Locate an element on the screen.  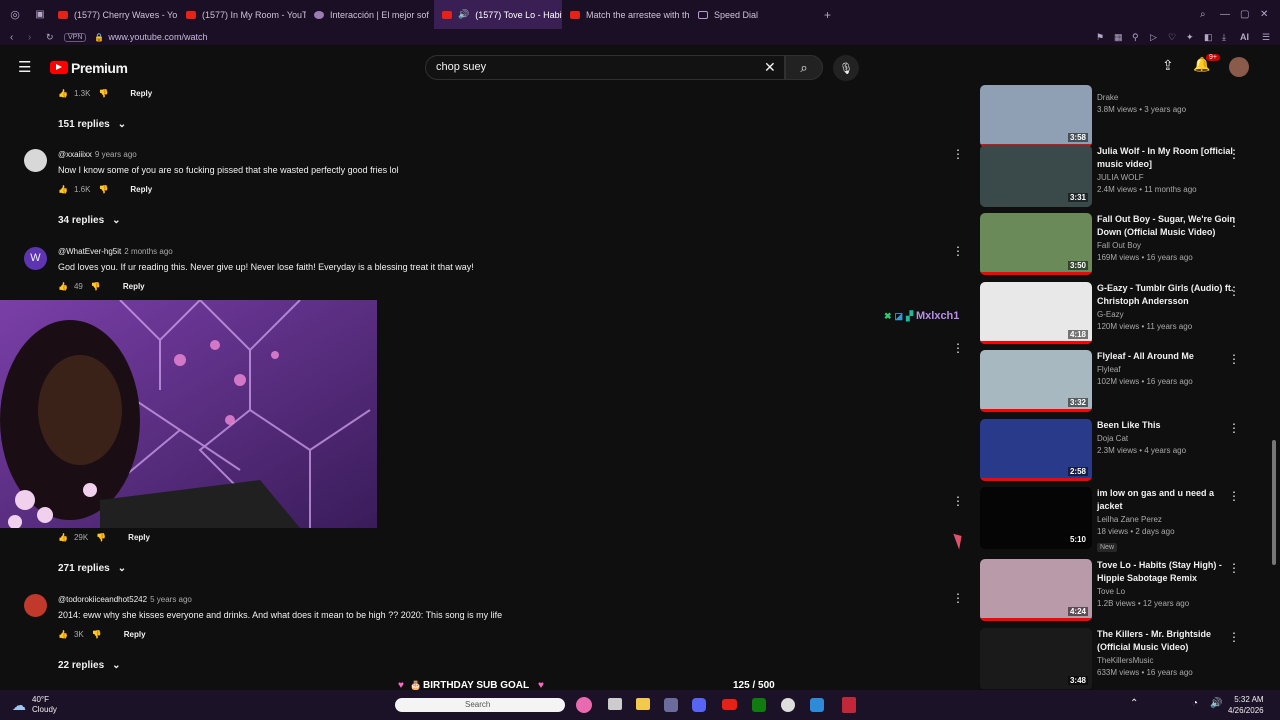
search-tabs-icon: ⌕ is located at coordinates (1210, 14).